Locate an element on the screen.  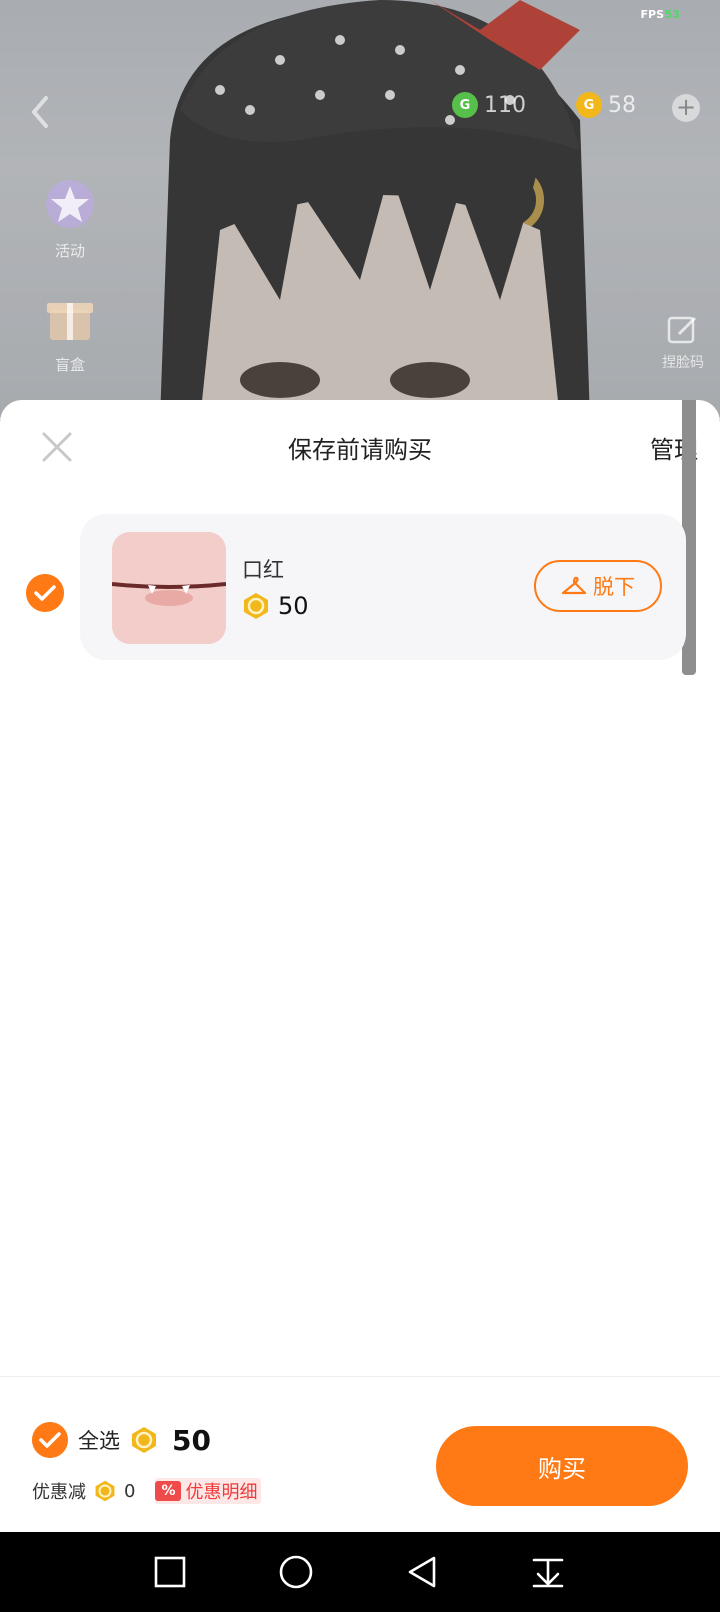
coin-currency-value: 58 is located at coordinates (622, 105).